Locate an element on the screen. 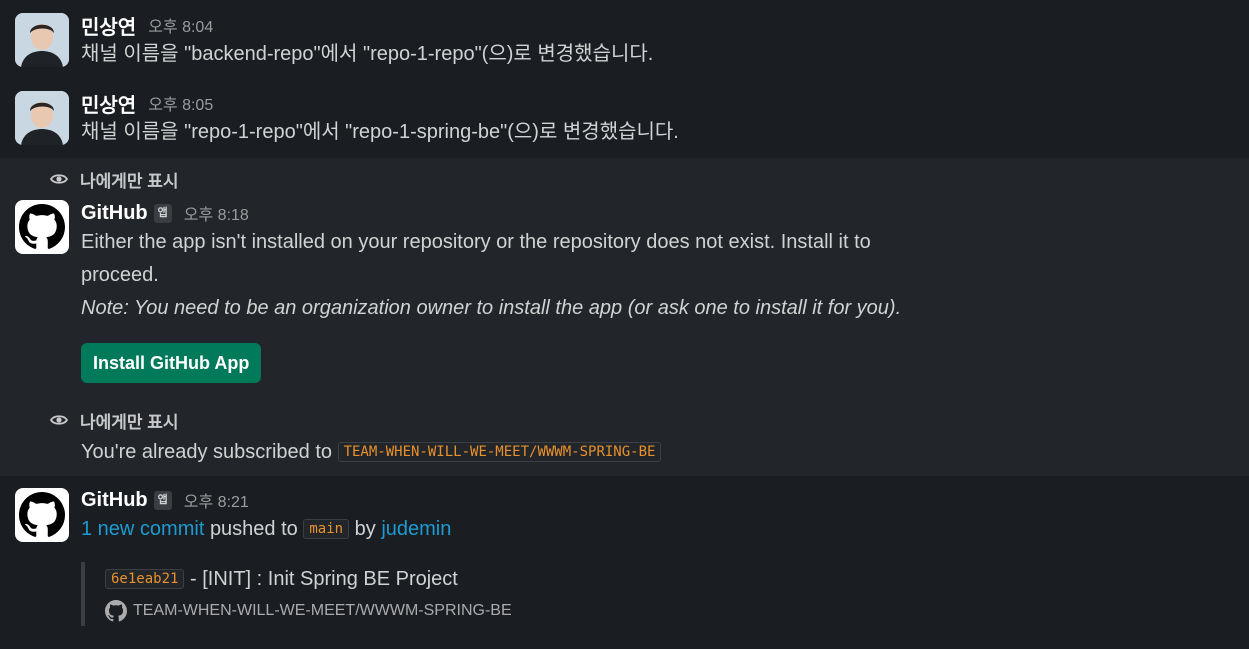 The image size is (1249, 649). repo-footer-name: TEAM-WHEN-WILL-WE-MEET/WWWM-SPRING-BE is located at coordinates (322, 611).